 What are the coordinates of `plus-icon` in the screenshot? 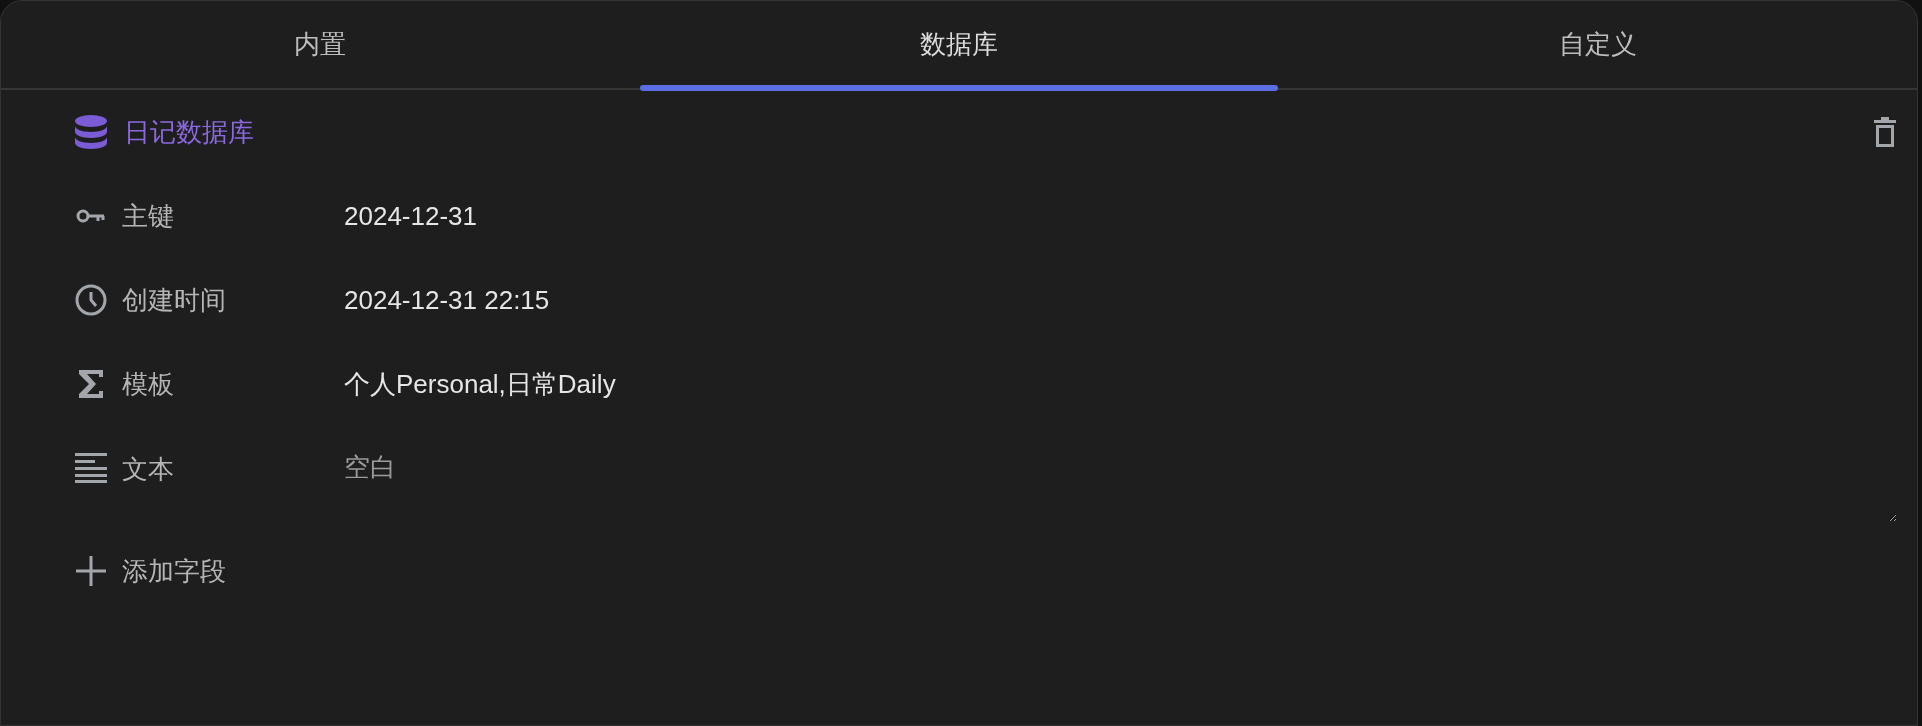 It's located at (91, 571).